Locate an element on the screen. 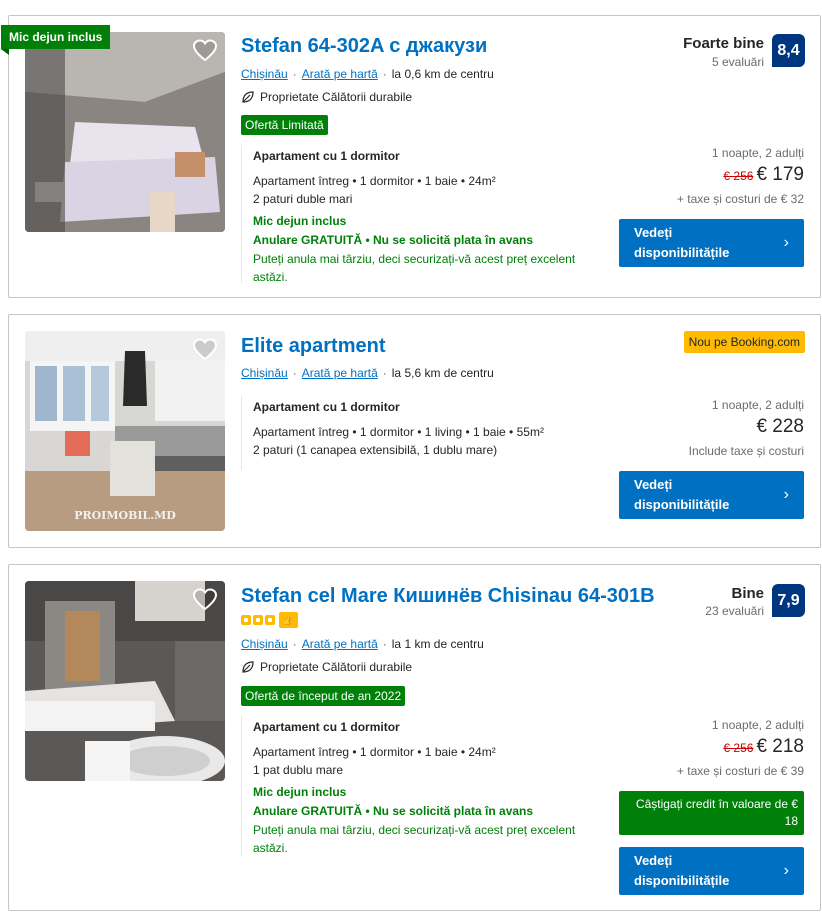 The image size is (822, 920). property-title: Stefan cel Mare Кишинёв Chisinau 64-301B is located at coordinates (448, 596).